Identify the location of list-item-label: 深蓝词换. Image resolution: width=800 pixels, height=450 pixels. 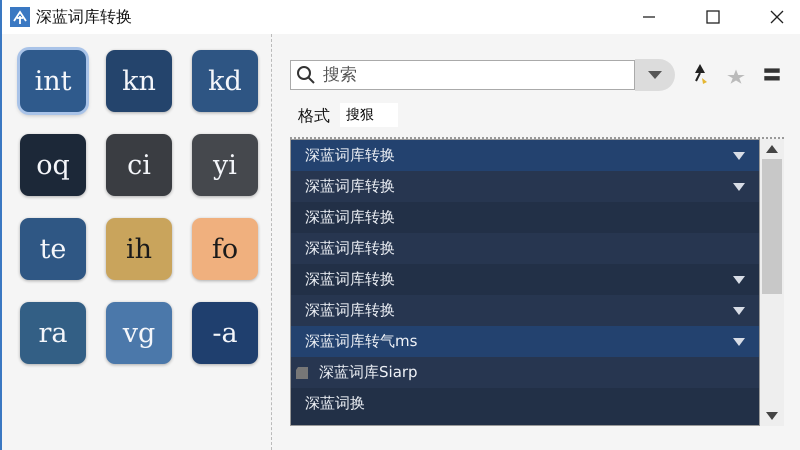
(335, 403).